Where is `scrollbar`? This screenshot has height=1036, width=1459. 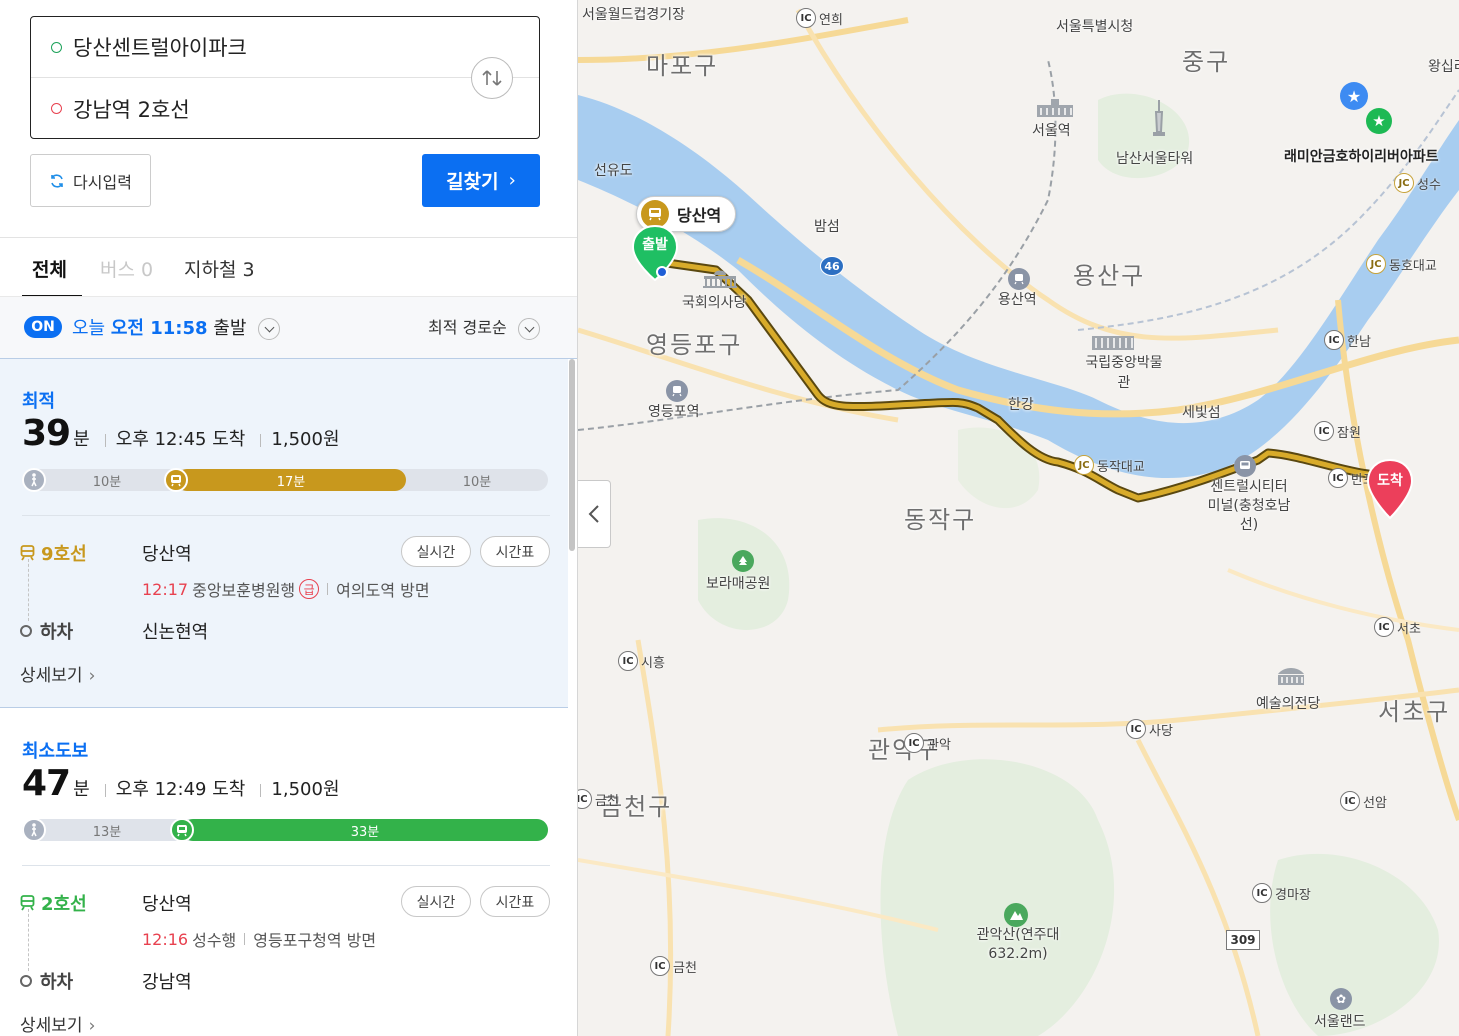
scrollbar is located at coordinates (572, 455).